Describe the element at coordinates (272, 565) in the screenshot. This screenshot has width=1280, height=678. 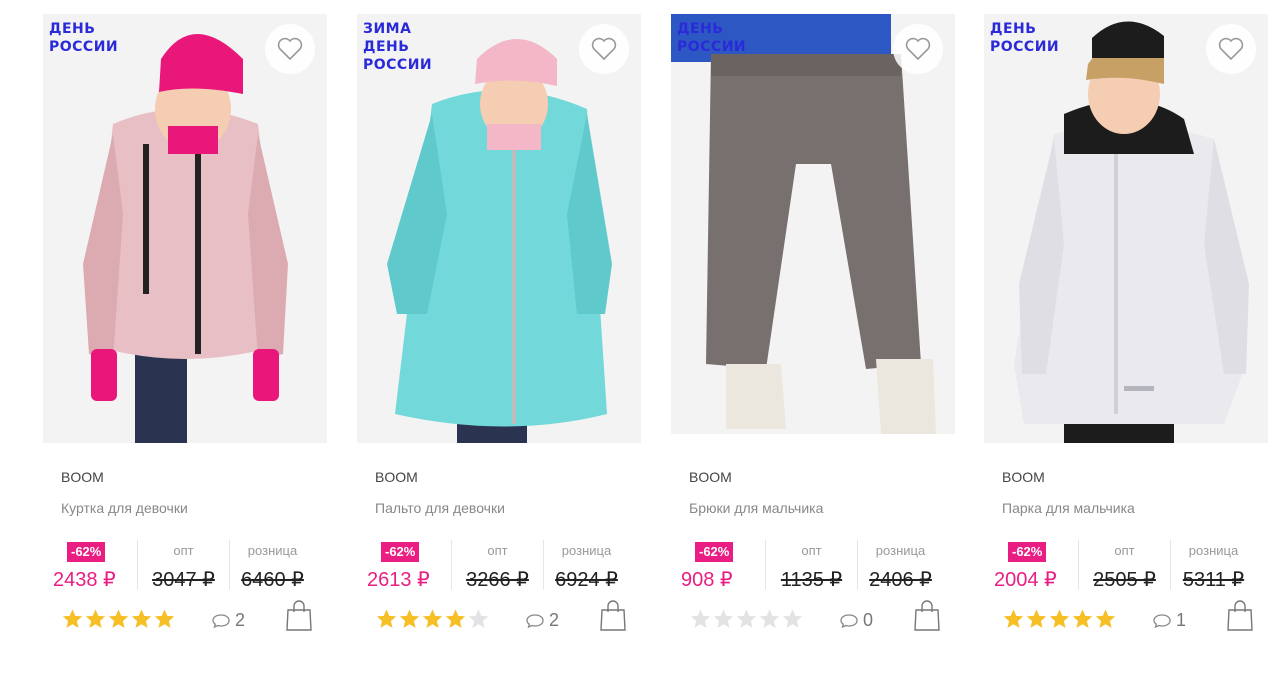
I see `retail-price-column: розница 6460 ₽` at that location.